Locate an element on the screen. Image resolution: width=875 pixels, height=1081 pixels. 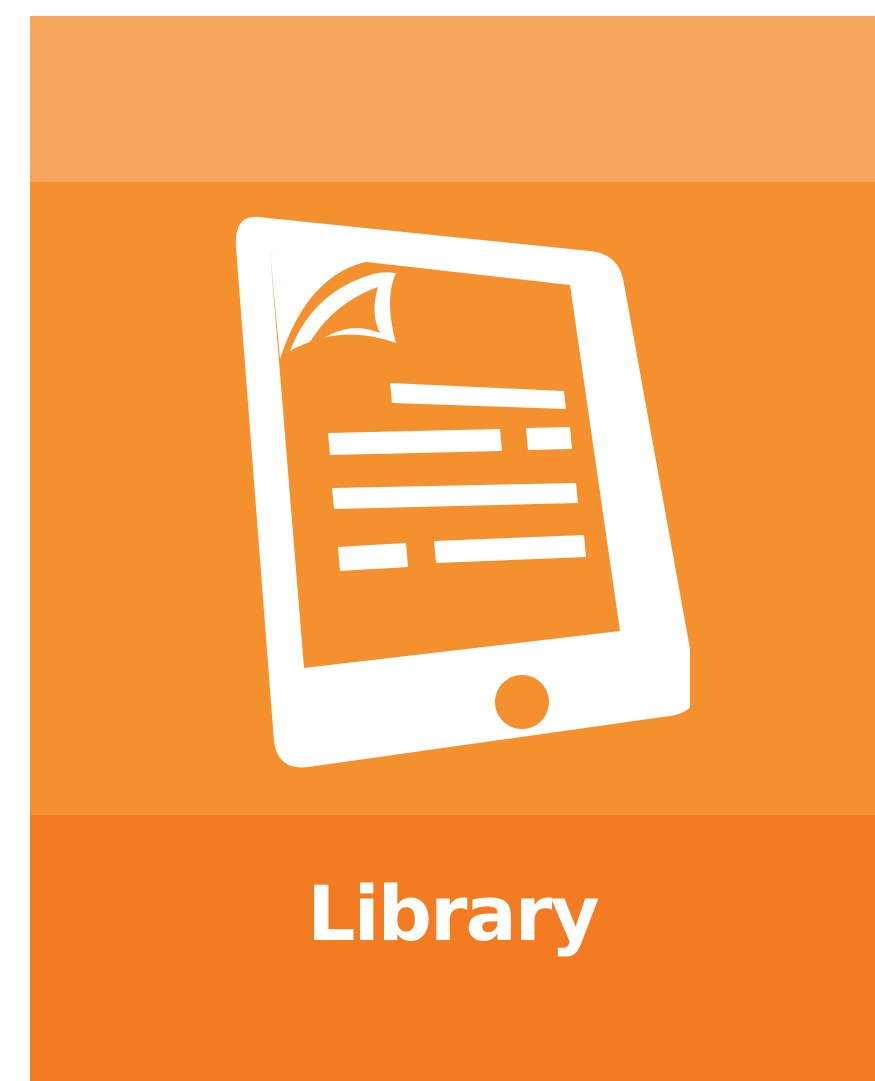
tile-header-band is located at coordinates (452, 99).